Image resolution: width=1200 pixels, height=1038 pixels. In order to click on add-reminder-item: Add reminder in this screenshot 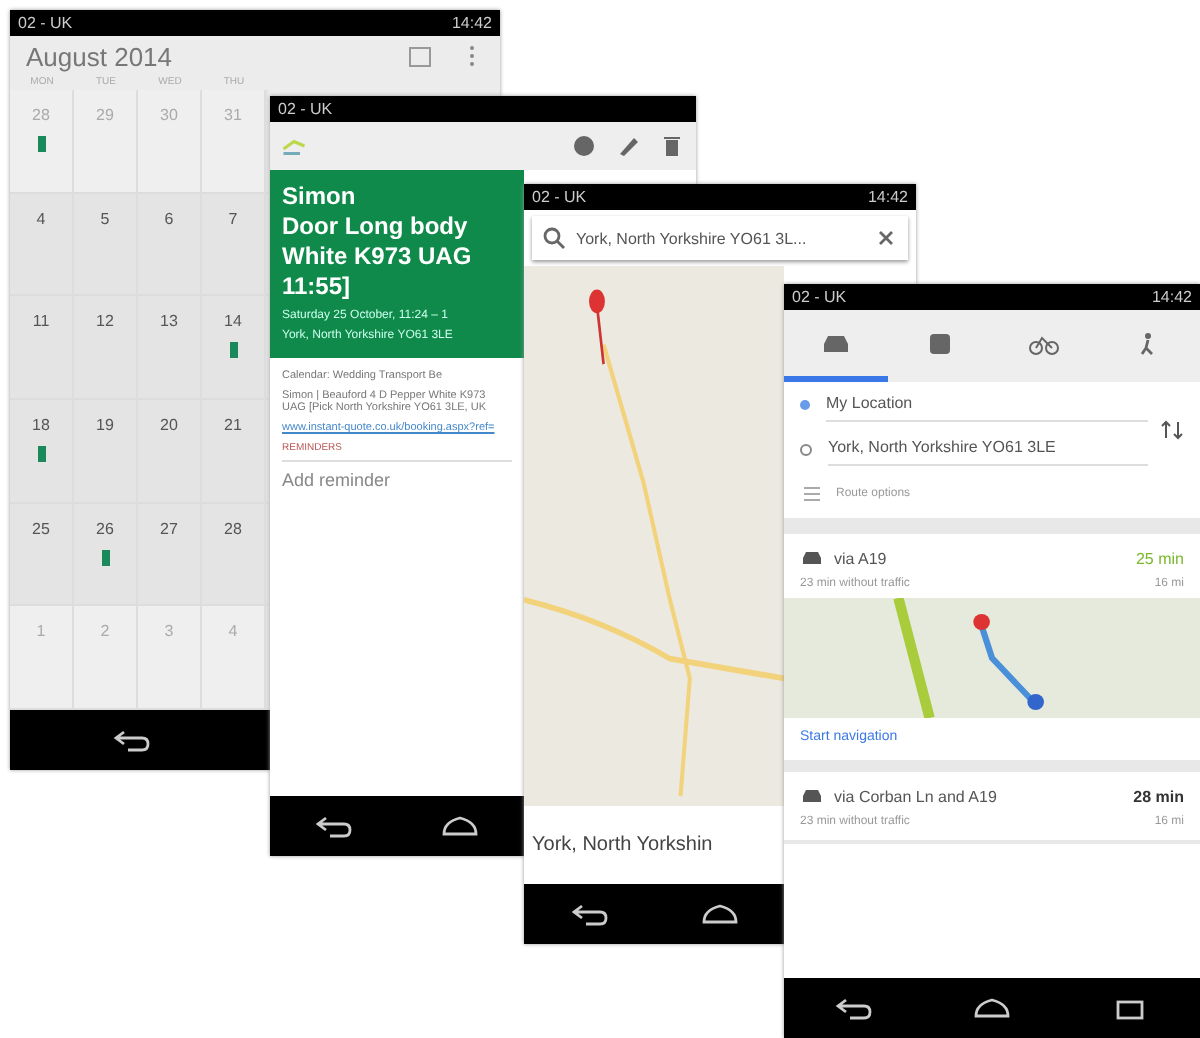, I will do `click(397, 480)`.